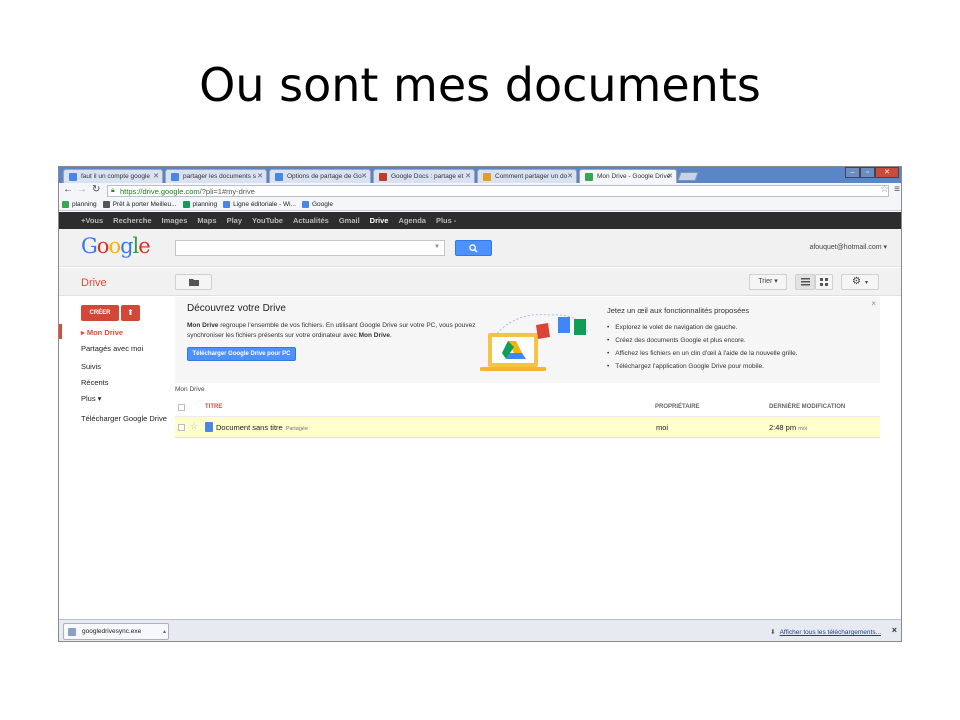 The width and height of the screenshot is (960, 720). What do you see at coordinates (102, 332) in the screenshot?
I see `sidebar-item-mon-drive: ▸ Mon Drive` at bounding box center [102, 332].